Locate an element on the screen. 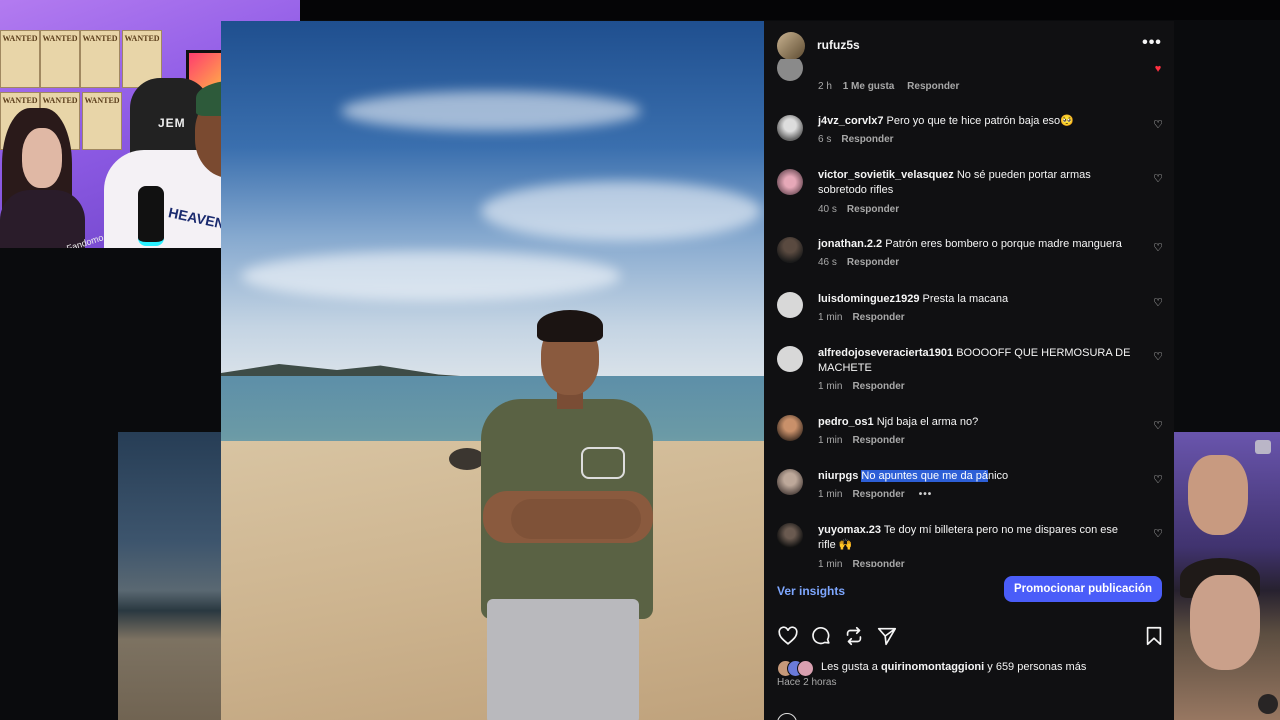 The image size is (1280, 720). heart-icon is located at coordinates (788, 636).